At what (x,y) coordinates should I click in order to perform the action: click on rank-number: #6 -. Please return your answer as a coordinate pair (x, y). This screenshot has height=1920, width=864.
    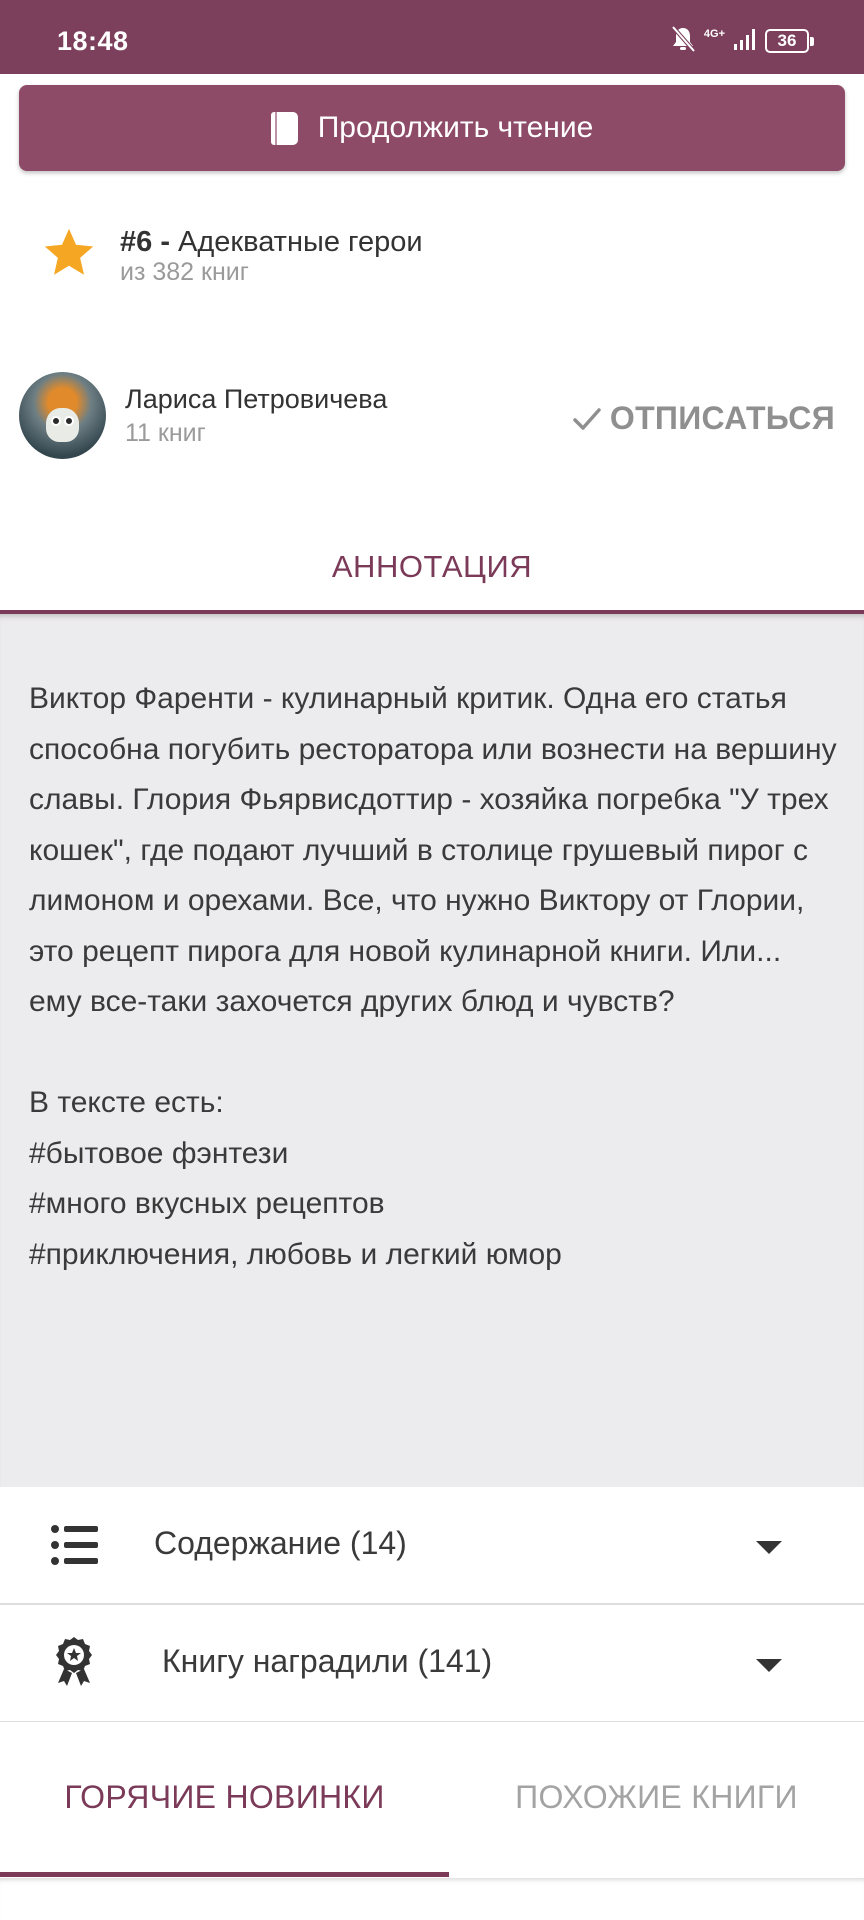
    Looking at the image, I should click on (149, 242).